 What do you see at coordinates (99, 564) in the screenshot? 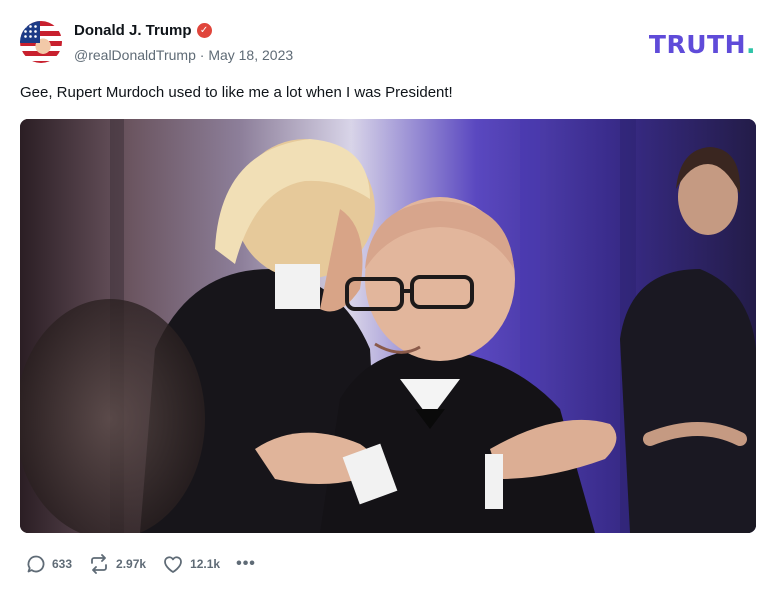
I see `repost-icon` at bounding box center [99, 564].